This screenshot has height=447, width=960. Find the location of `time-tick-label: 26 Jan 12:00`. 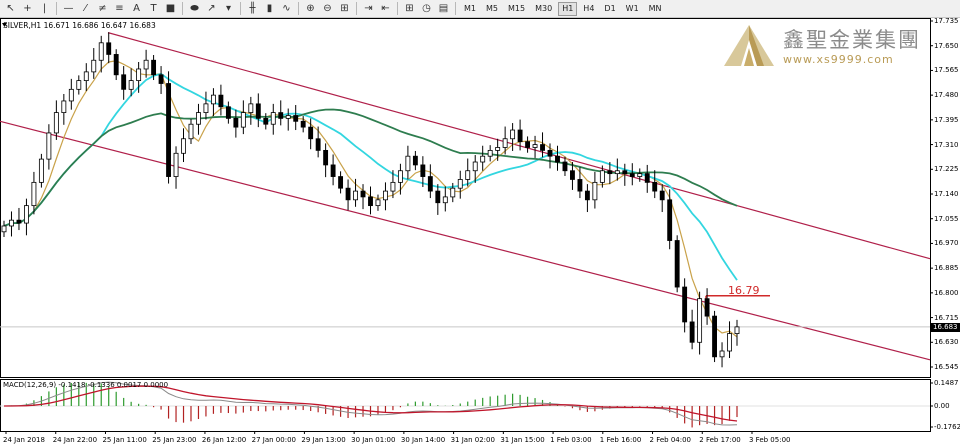

time-tick-label: 26 Jan 12:00 is located at coordinates (224, 440).